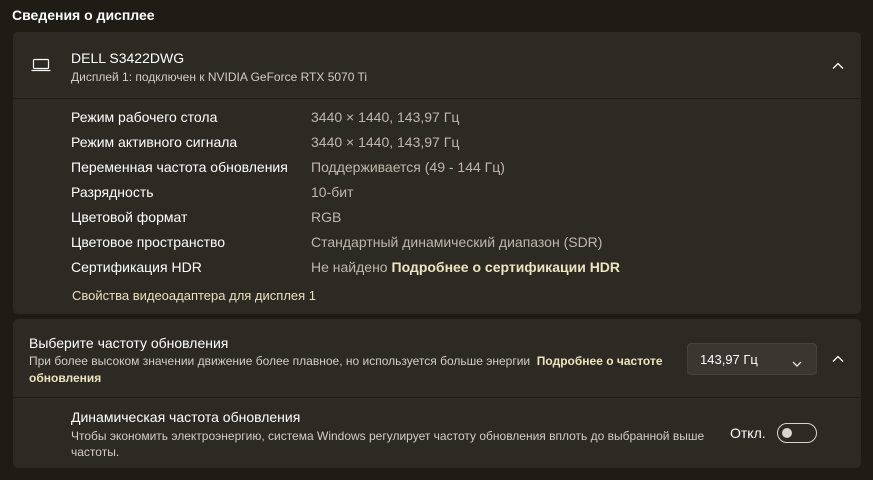 This screenshot has height=480, width=873. What do you see at coordinates (326, 217) in the screenshot?
I see `detail-value: RGB` at bounding box center [326, 217].